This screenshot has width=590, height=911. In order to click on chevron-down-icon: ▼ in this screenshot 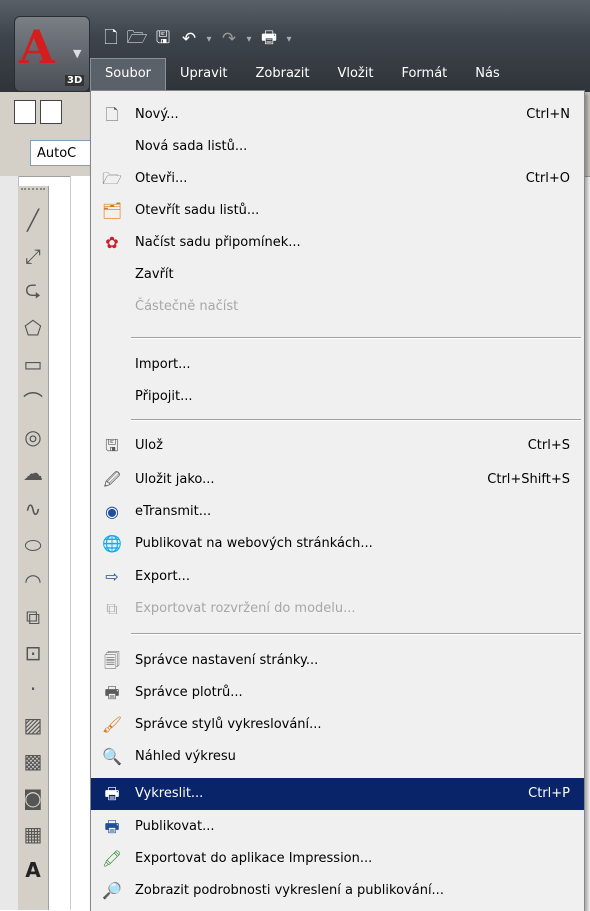, I will do `click(77, 53)`.